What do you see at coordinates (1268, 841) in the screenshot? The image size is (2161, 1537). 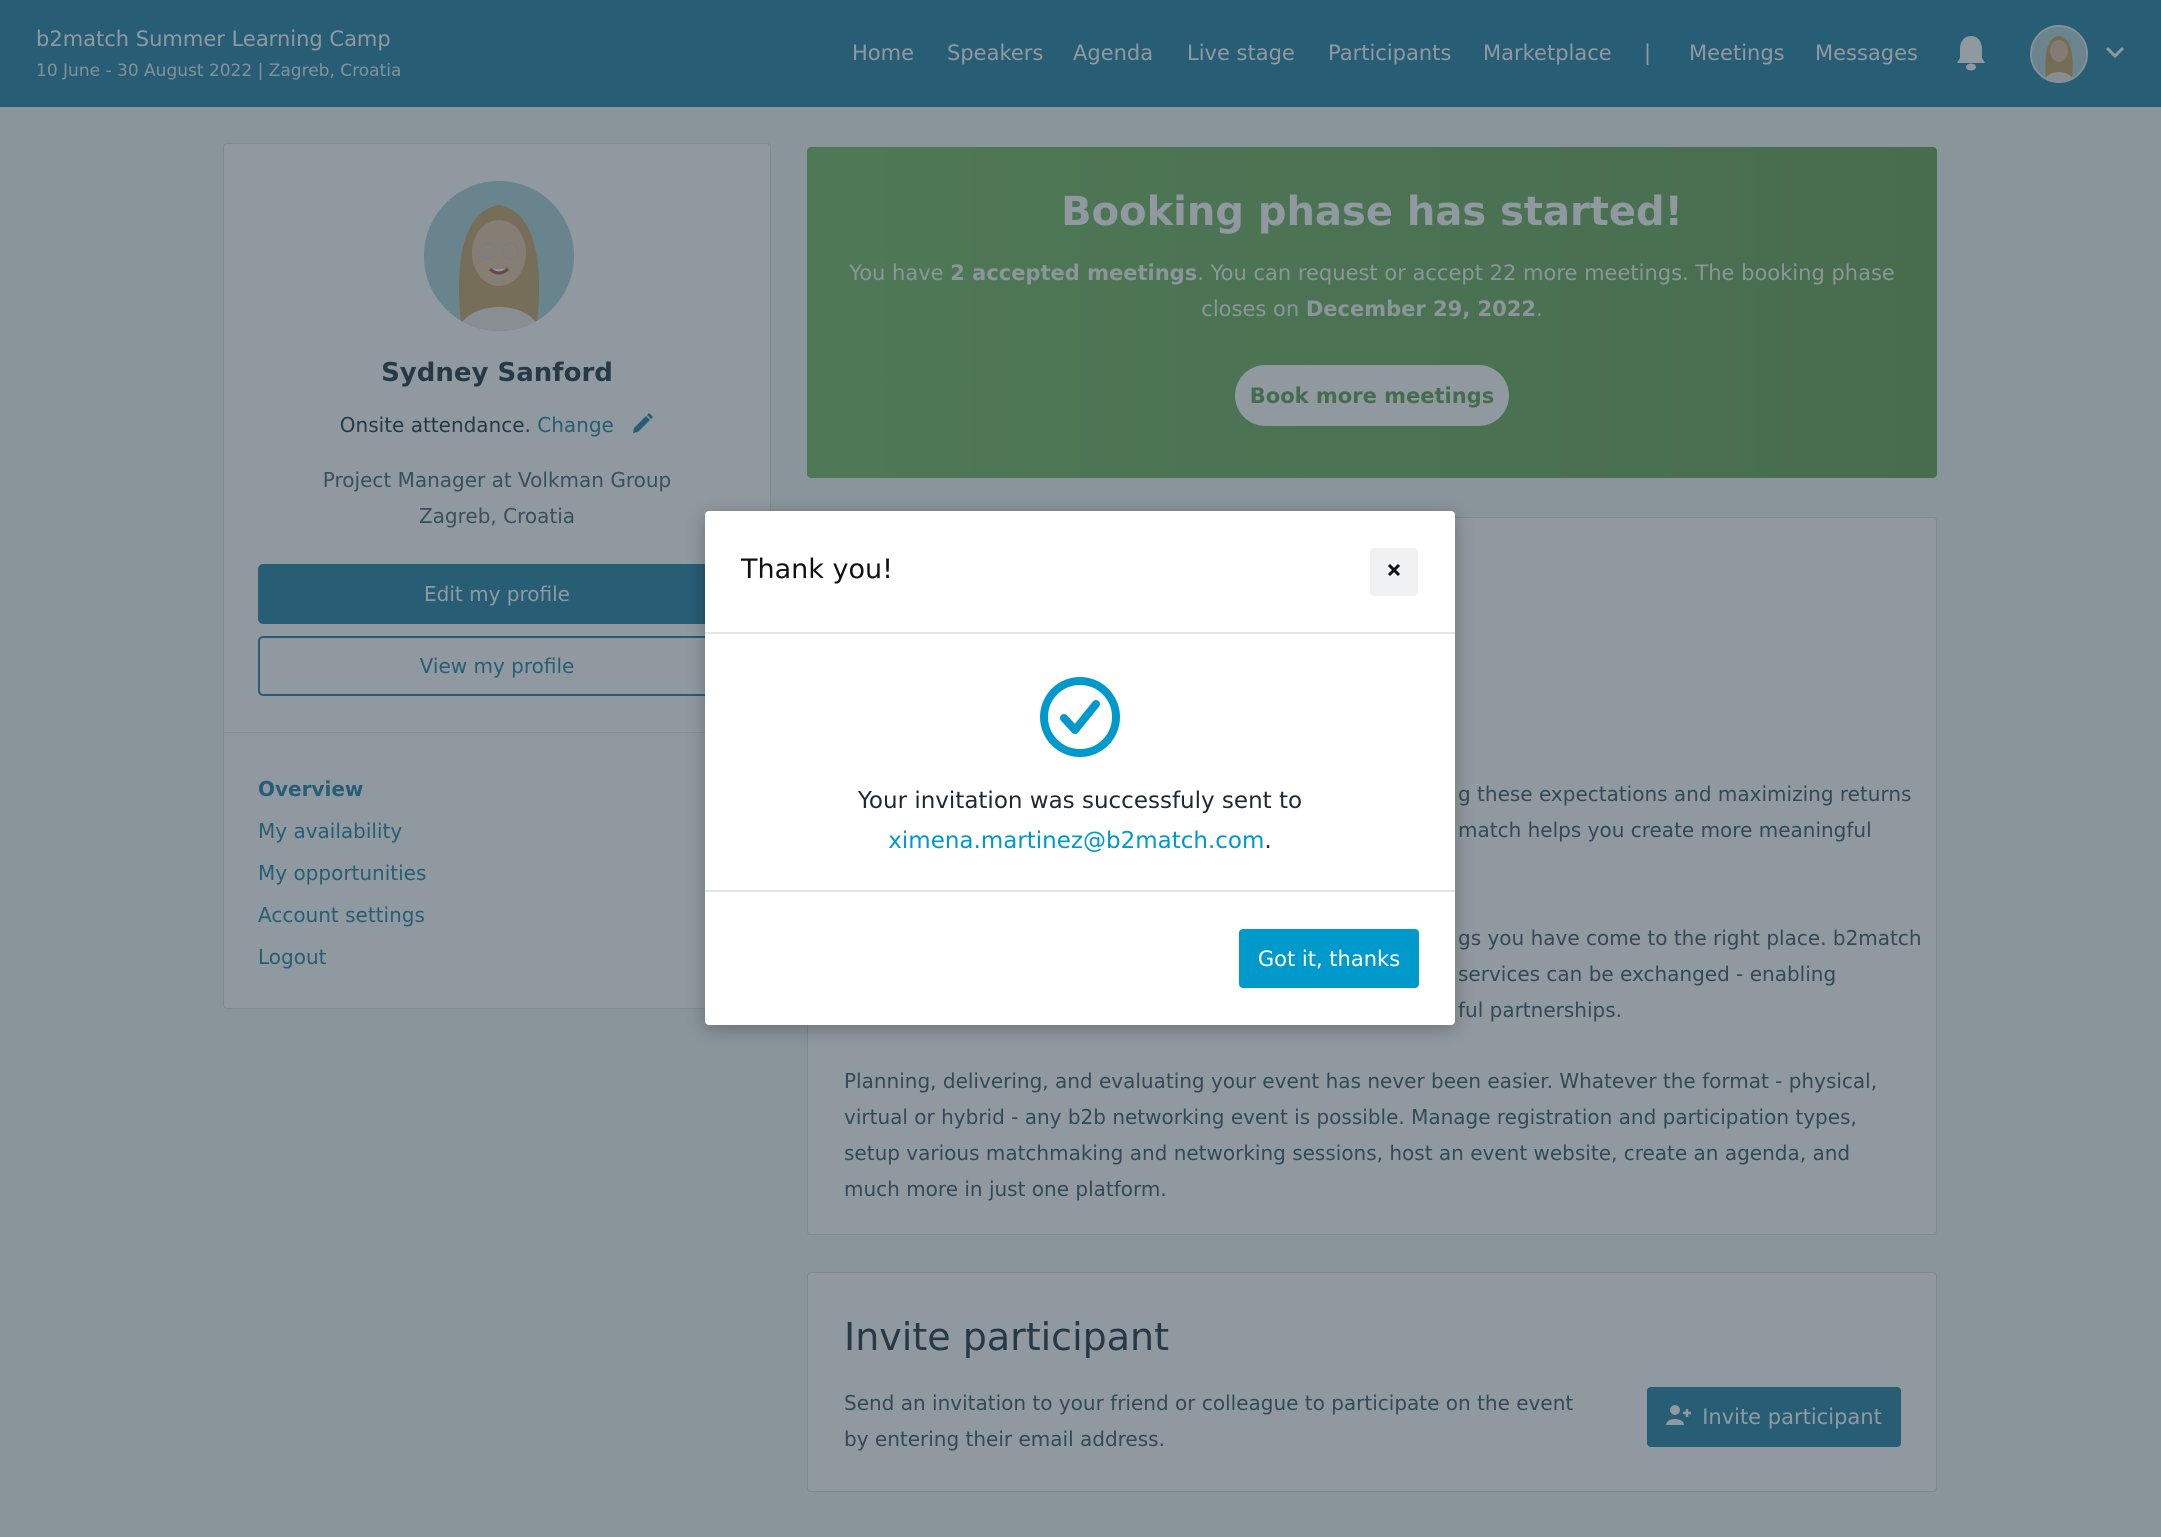 I see `email-suffix: .` at bounding box center [1268, 841].